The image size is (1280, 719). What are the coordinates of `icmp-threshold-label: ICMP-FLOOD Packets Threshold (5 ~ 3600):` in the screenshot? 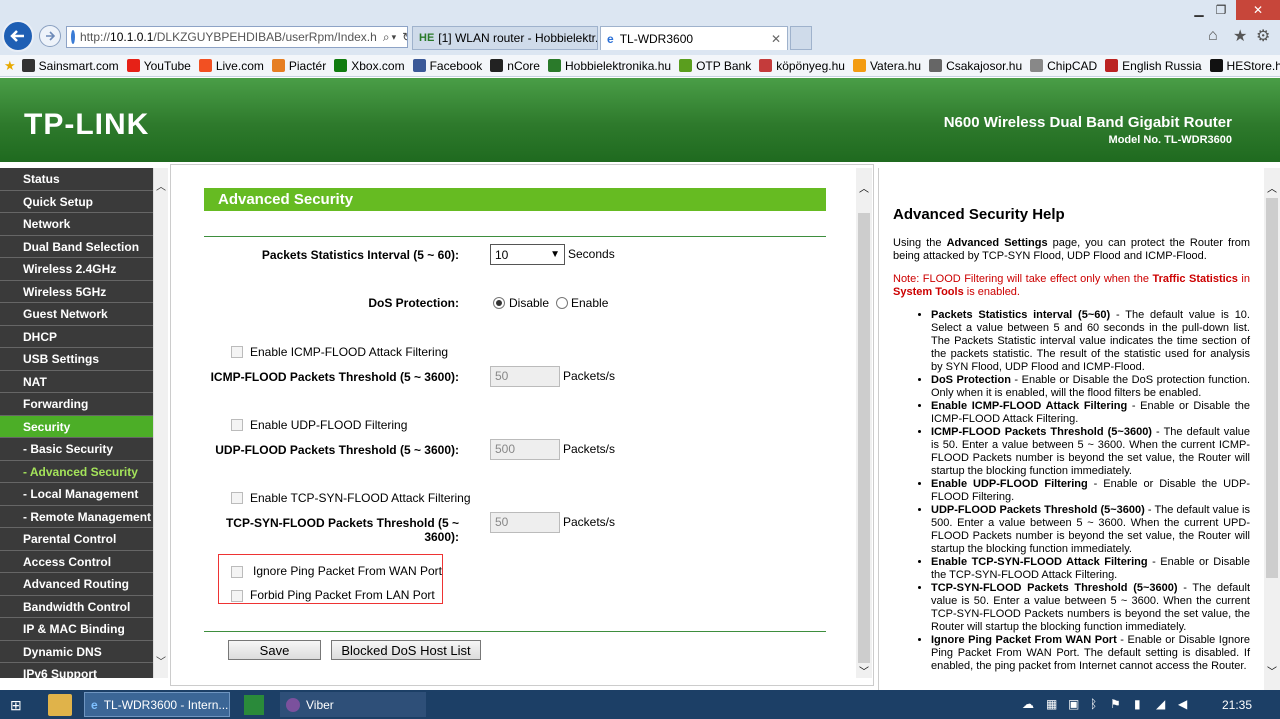 It's located at (334, 377).